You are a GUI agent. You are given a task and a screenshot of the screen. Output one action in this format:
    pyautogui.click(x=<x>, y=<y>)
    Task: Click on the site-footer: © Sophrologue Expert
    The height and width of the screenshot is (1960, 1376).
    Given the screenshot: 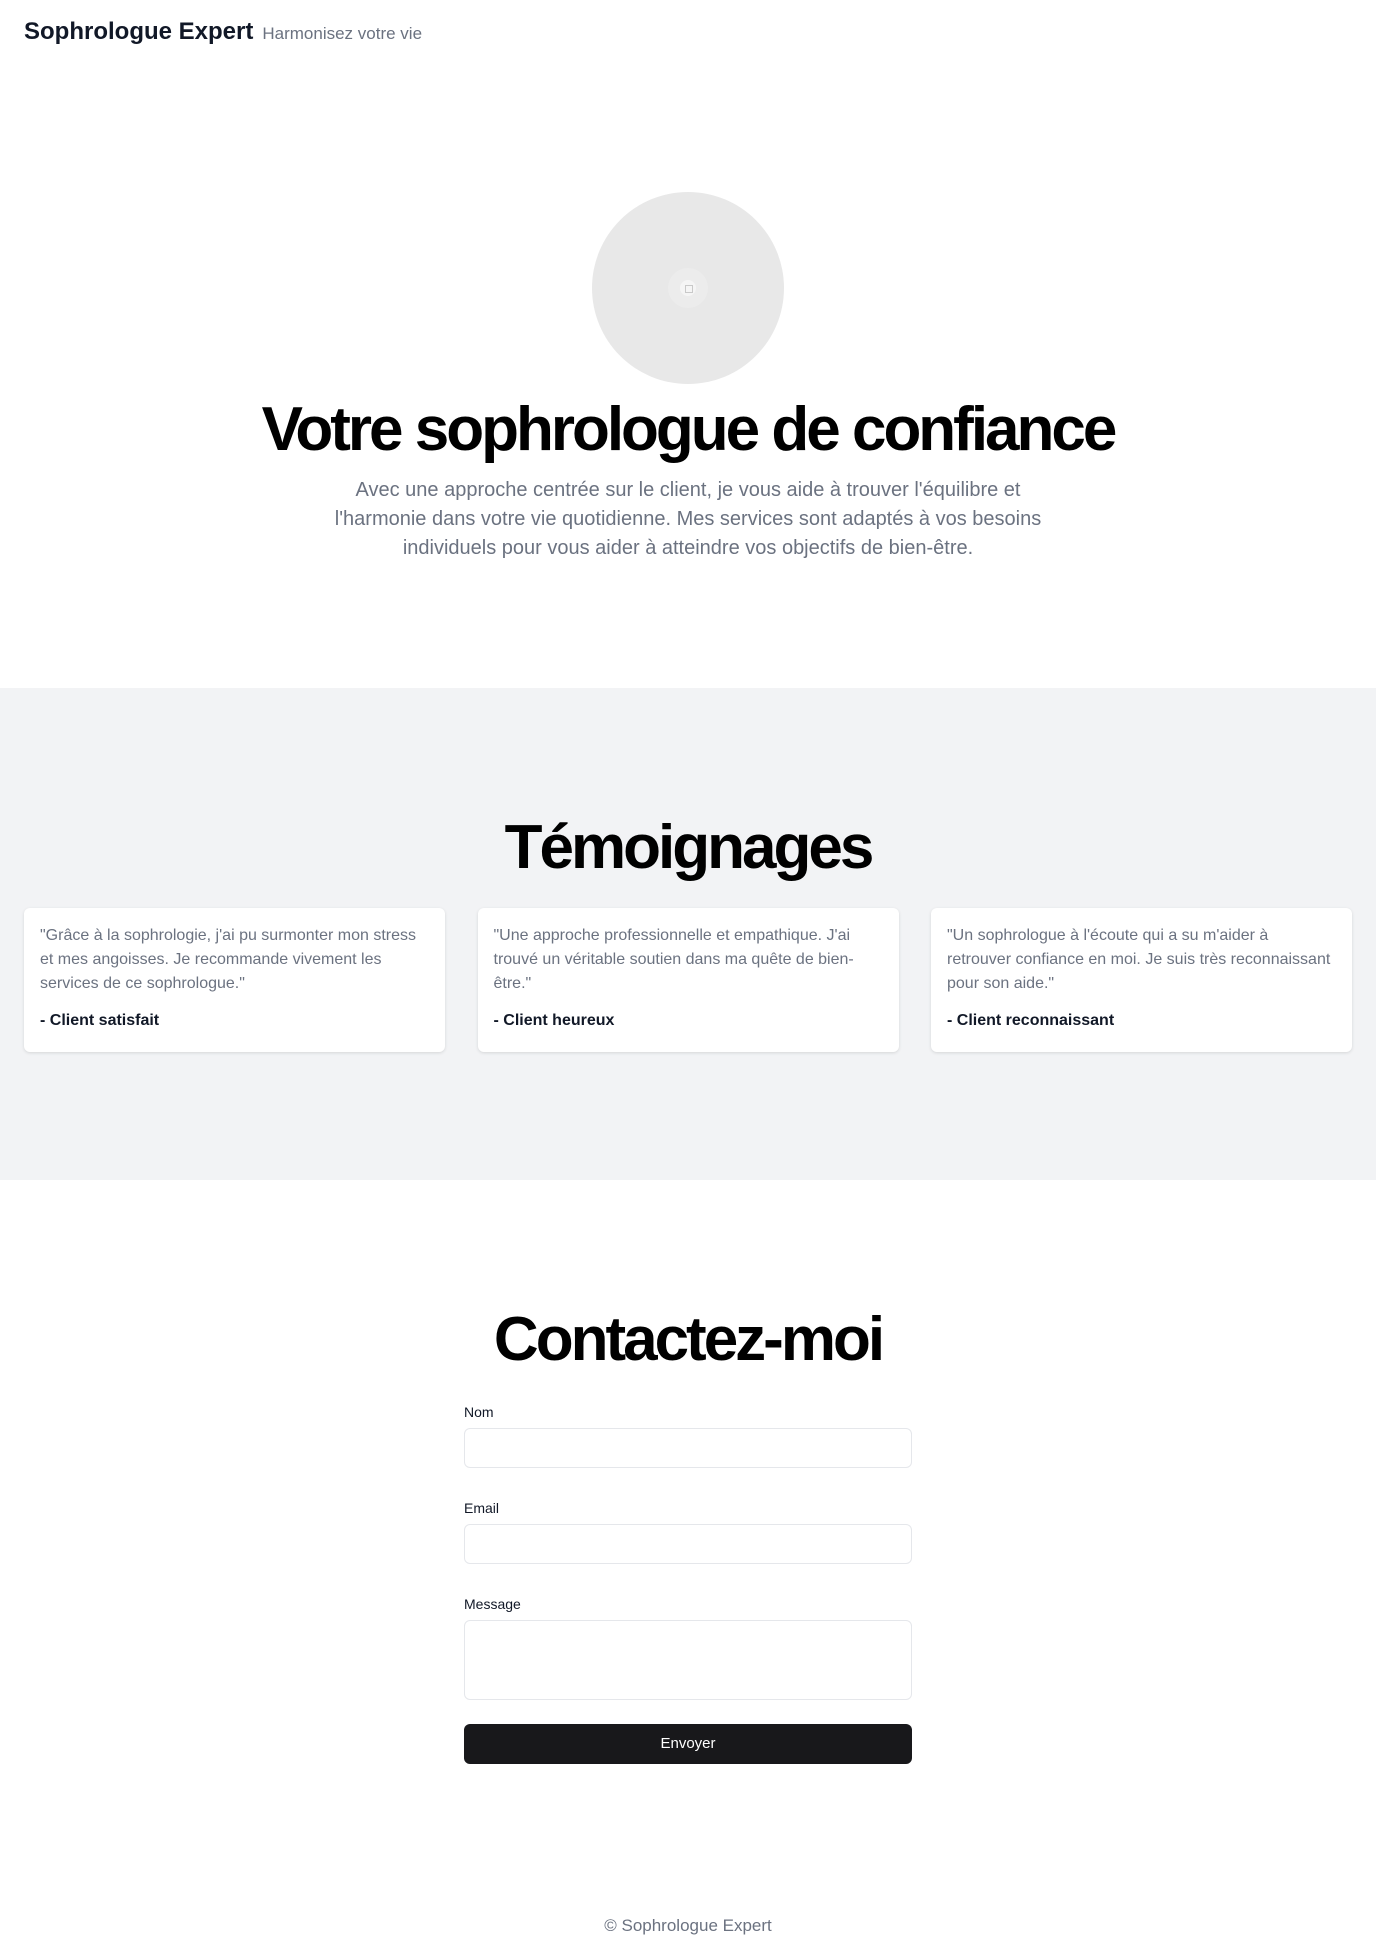 What is the action you would take?
    pyautogui.click(x=688, y=1926)
    